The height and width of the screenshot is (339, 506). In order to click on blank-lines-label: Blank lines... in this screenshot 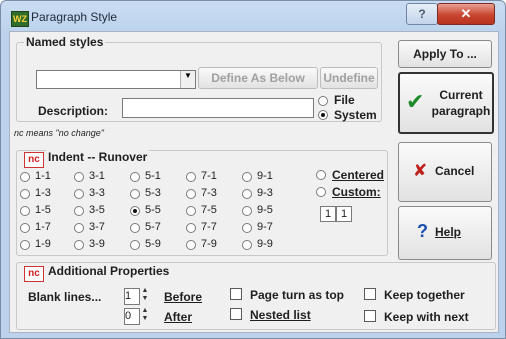, I will do `click(65, 297)`.